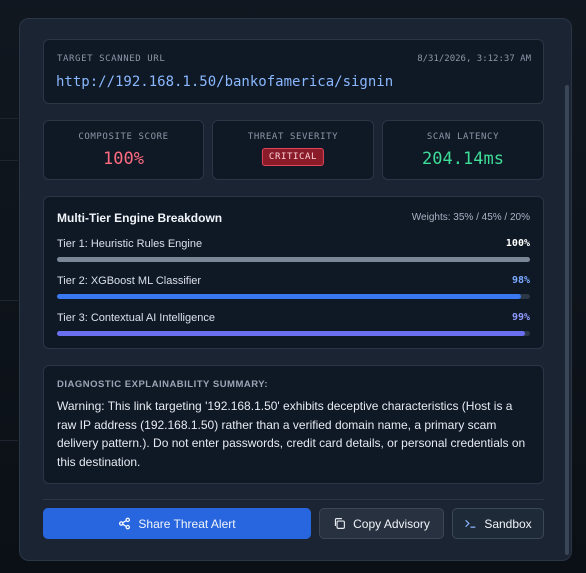 The image size is (586, 573). I want to click on terminal-icon, so click(470, 523).